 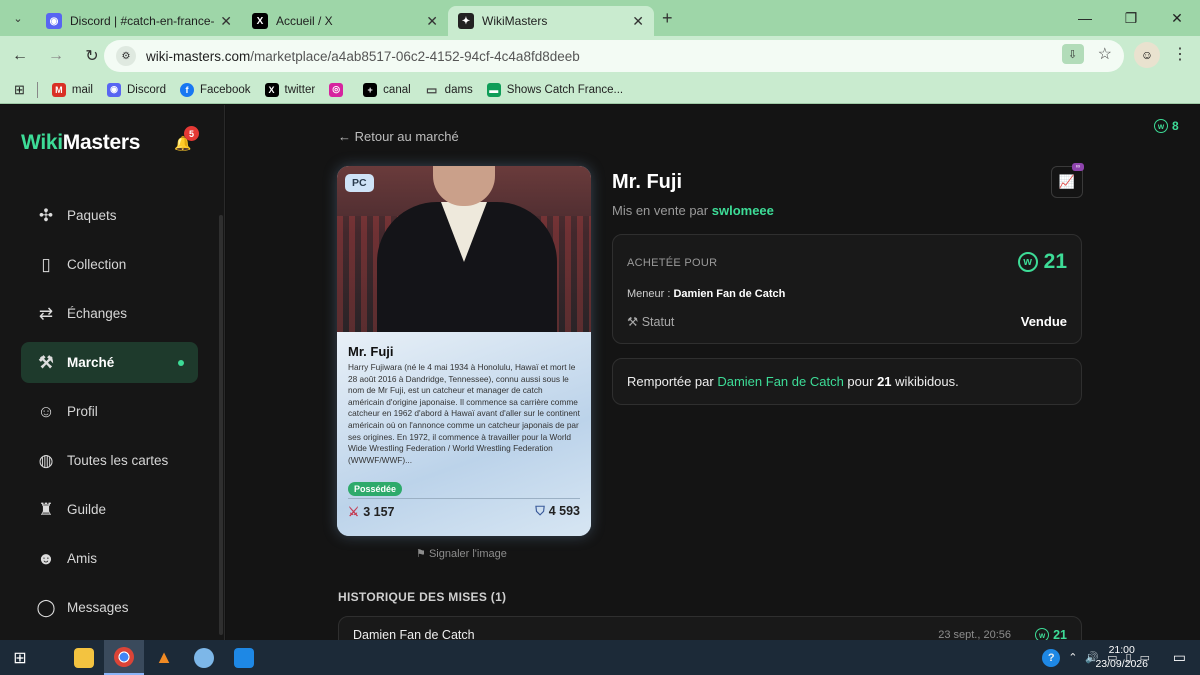 What do you see at coordinates (398, 136) in the screenshot?
I see `back-link: ← Retour au marché` at bounding box center [398, 136].